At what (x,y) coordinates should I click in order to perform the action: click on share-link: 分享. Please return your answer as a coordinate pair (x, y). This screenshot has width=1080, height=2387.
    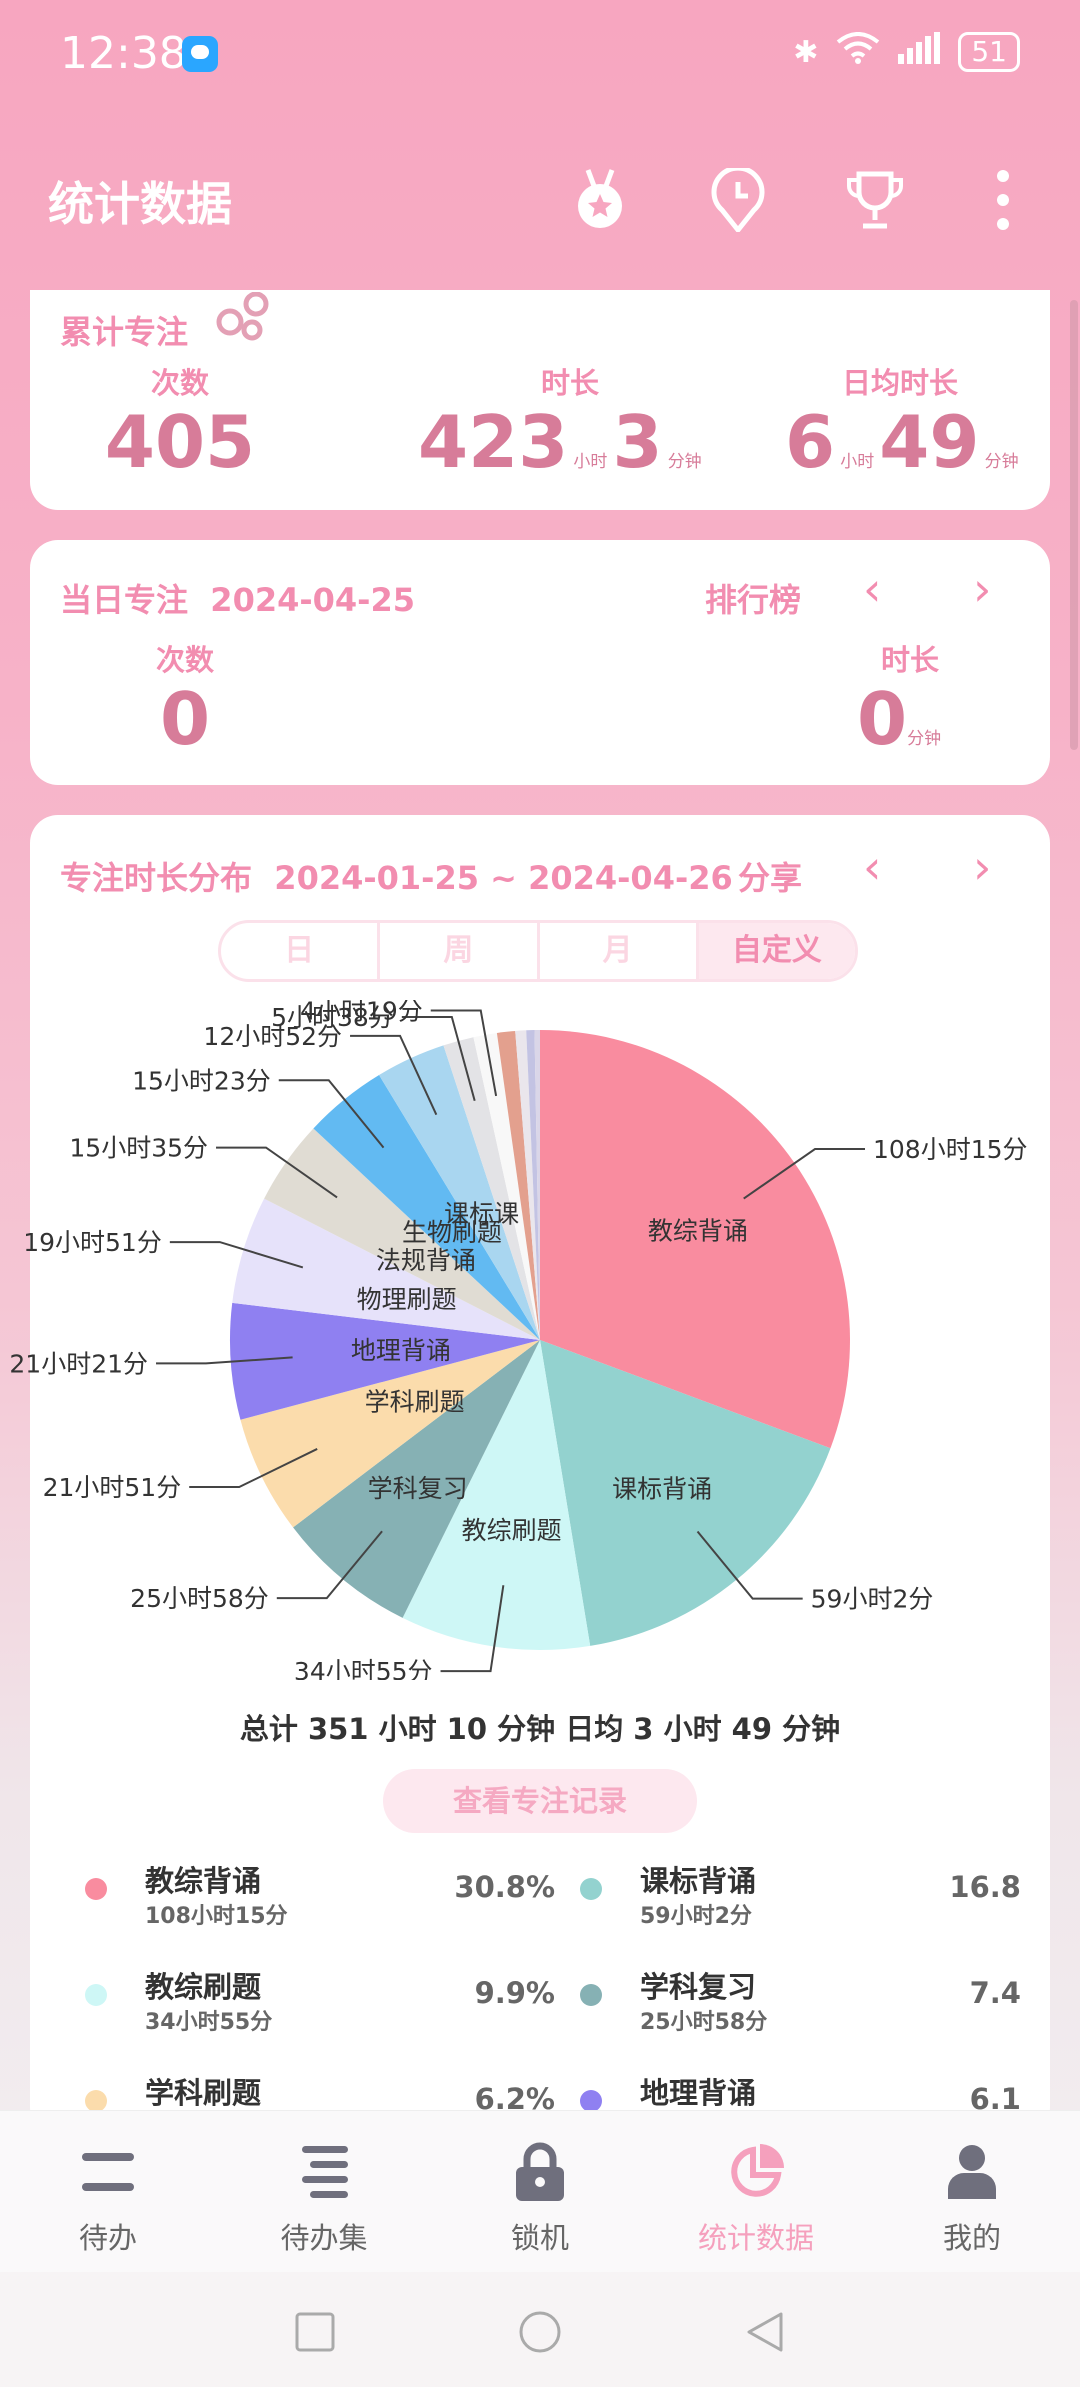
    Looking at the image, I should click on (770, 876).